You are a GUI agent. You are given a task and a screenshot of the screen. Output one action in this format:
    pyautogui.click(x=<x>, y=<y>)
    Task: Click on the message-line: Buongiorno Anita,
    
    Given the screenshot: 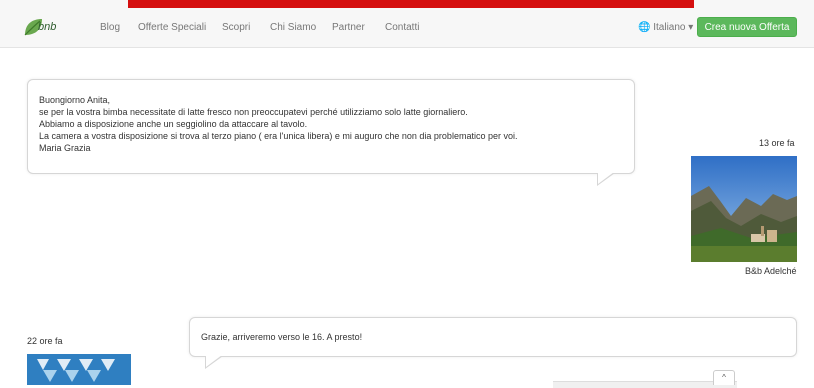 What is the action you would take?
    pyautogui.click(x=75, y=100)
    